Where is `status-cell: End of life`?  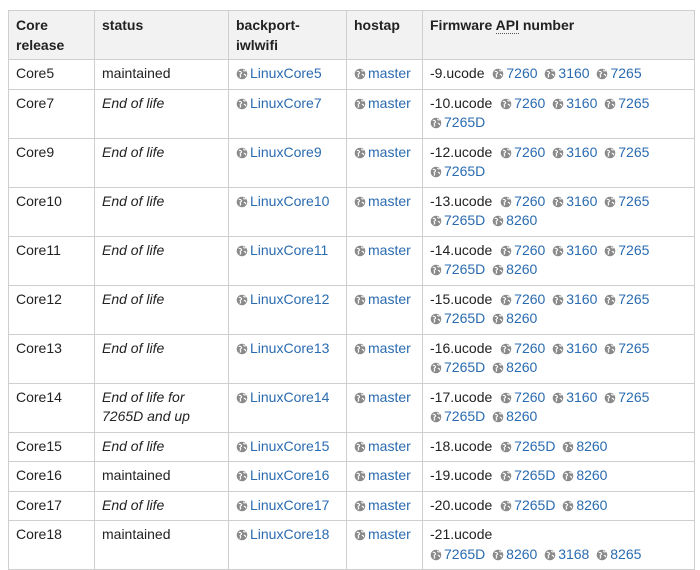 status-cell: End of life is located at coordinates (161, 113).